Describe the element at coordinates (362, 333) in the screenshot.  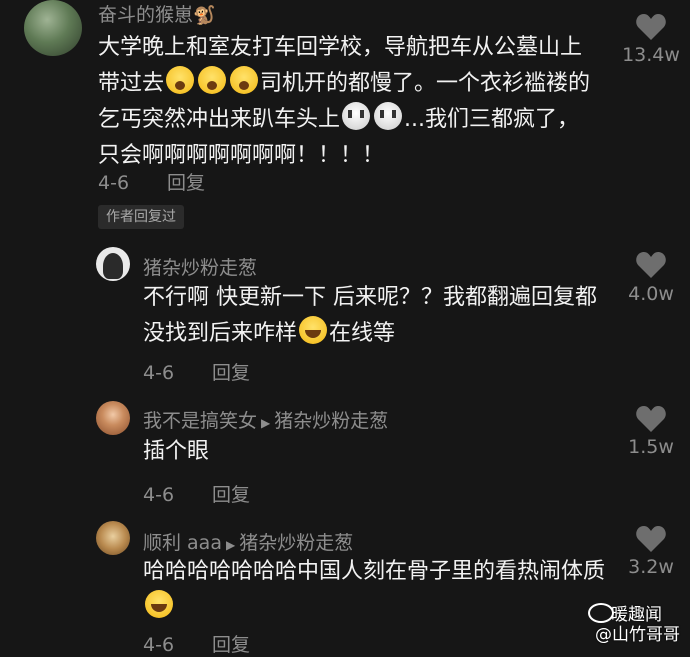
I see `comment-text-part: 在线等` at that location.